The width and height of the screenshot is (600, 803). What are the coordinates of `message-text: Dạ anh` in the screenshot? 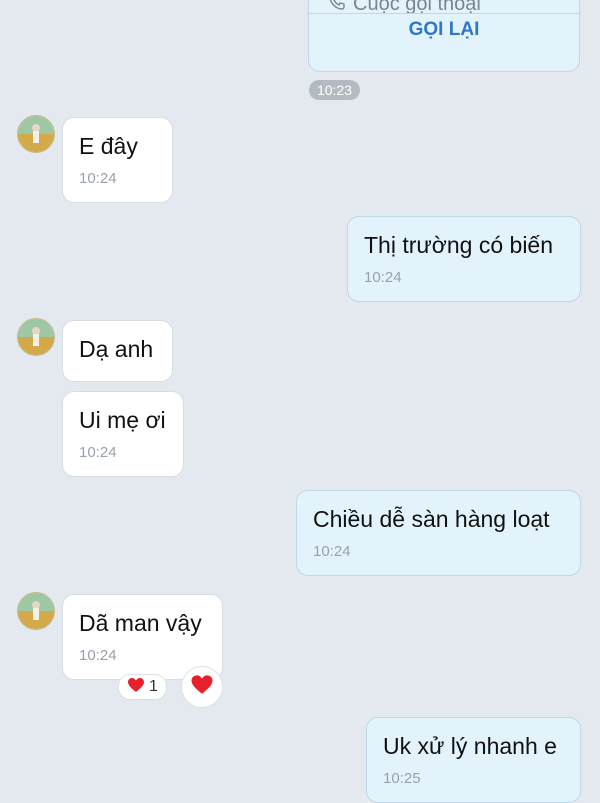 It's located at (116, 349).